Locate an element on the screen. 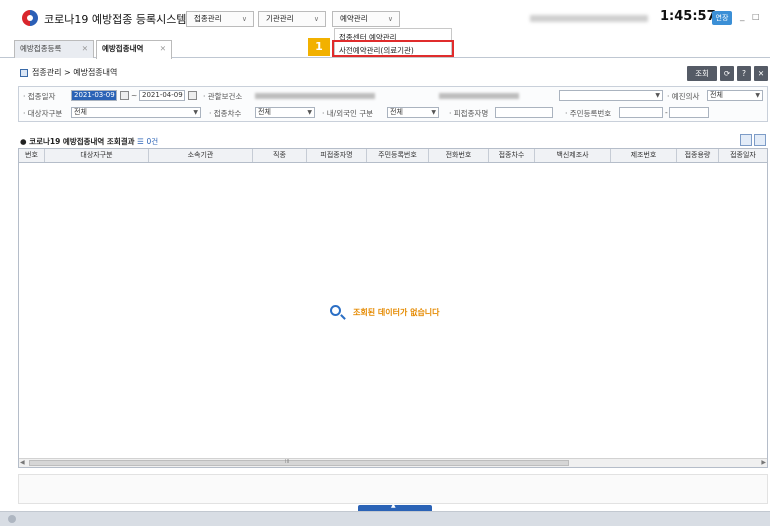 The width and height of the screenshot is (770, 526). menu-vaccination-management: 접종관리 ∨ is located at coordinates (220, 19).